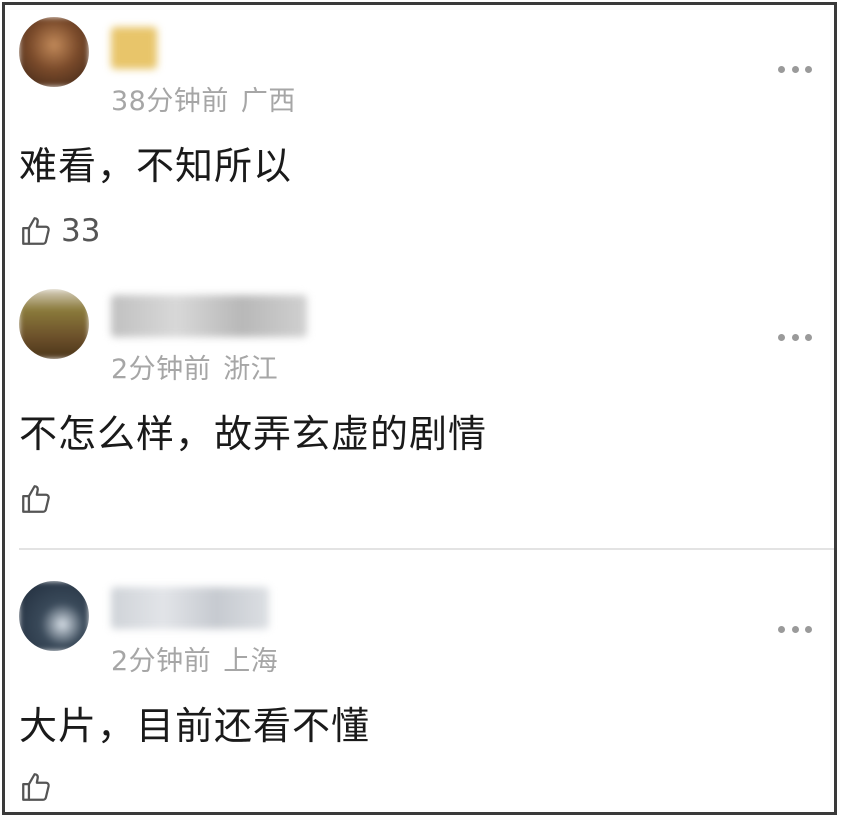  I want to click on like-count: 33, so click(81, 231).